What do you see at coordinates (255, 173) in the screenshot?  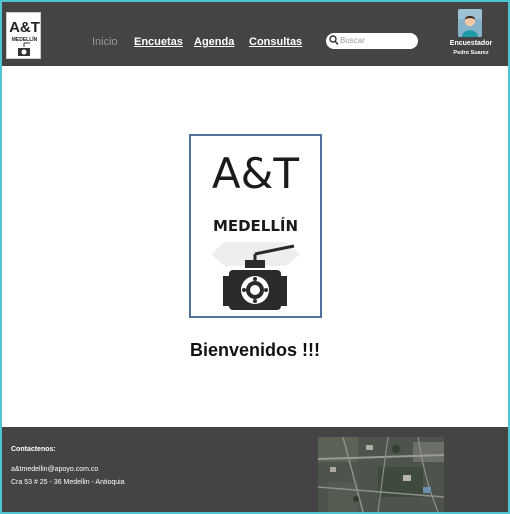 I see `logo-main-text: A&T` at bounding box center [255, 173].